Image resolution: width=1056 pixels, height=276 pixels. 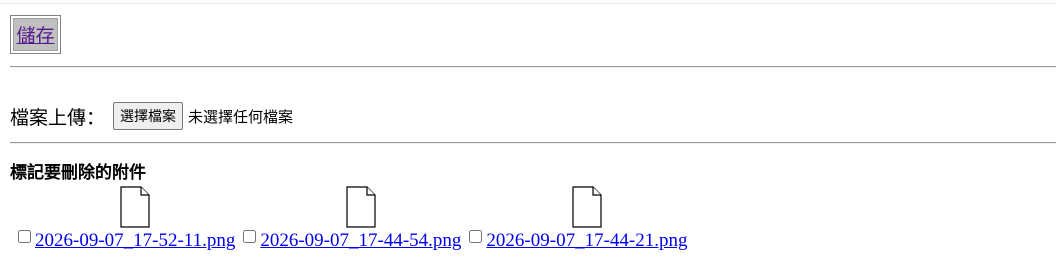 What do you see at coordinates (78, 173) in the screenshot?
I see `delete-attachments-heading: 標記要刪除的附件` at bounding box center [78, 173].